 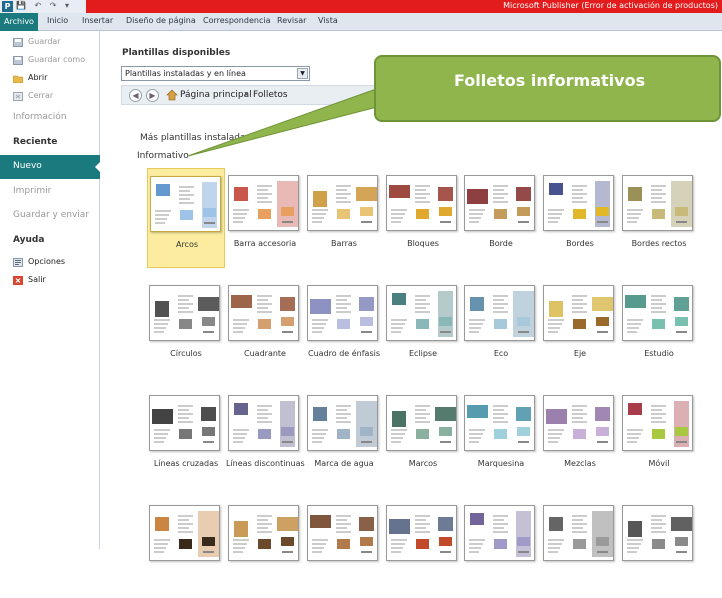 I want to click on tab-vista: Vista, so click(x=328, y=20).